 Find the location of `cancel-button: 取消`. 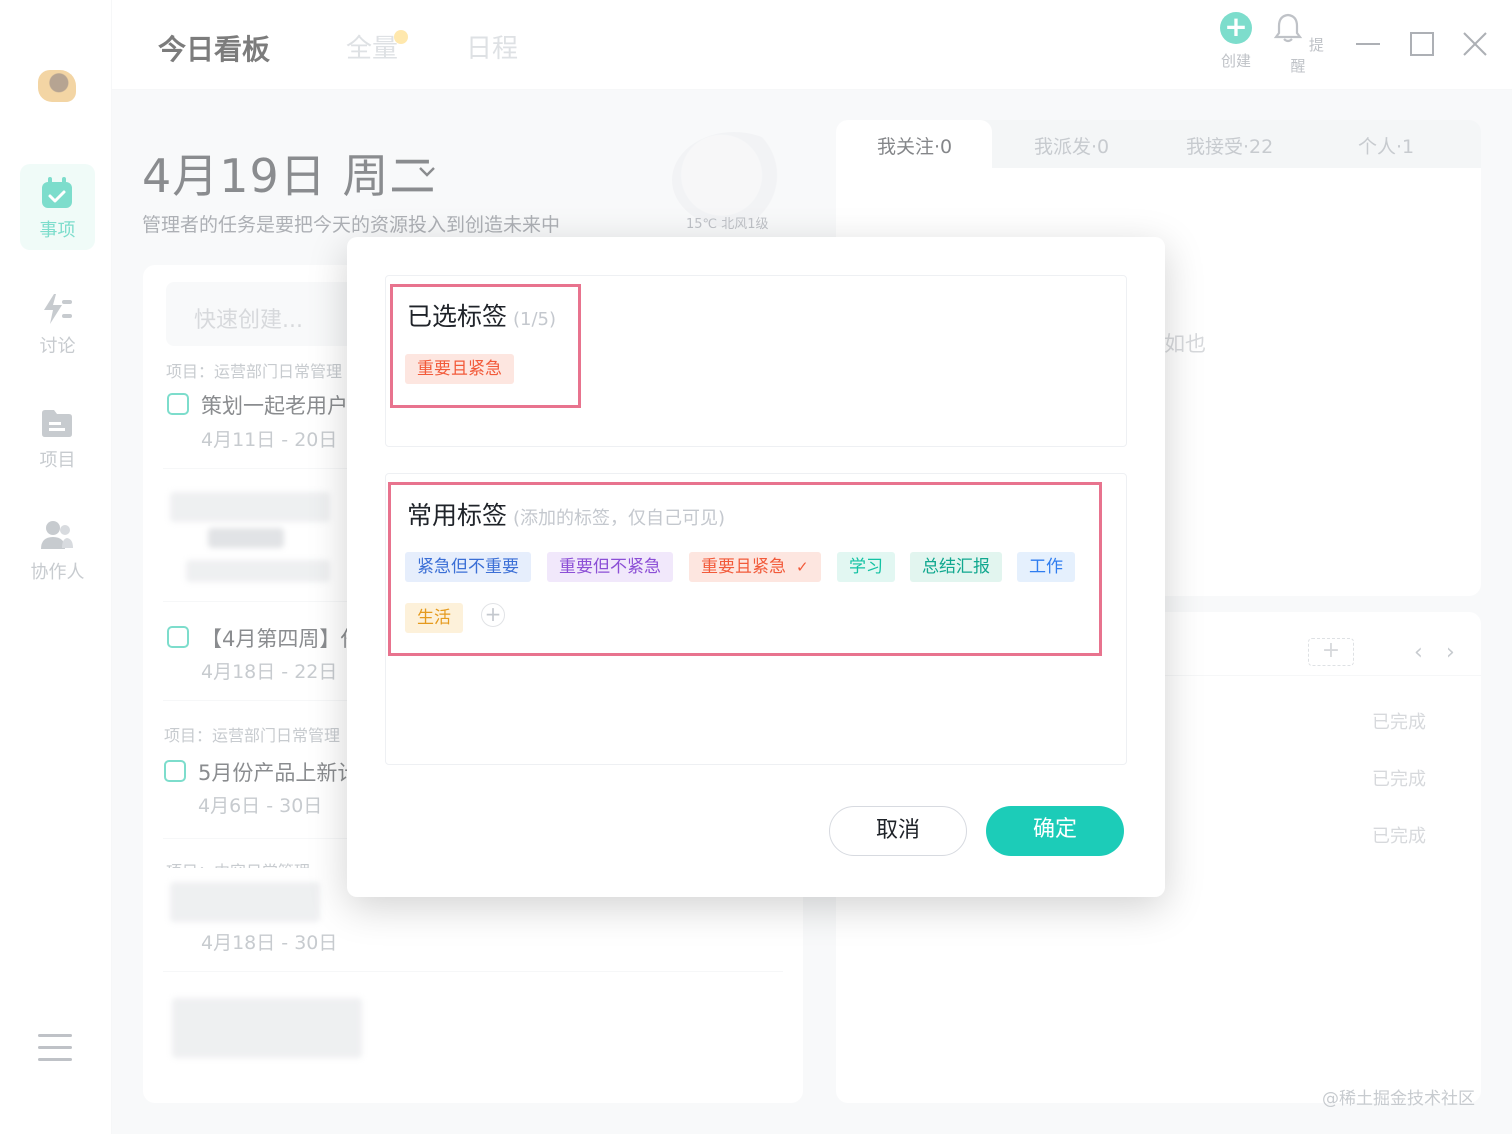

cancel-button: 取消 is located at coordinates (898, 831).